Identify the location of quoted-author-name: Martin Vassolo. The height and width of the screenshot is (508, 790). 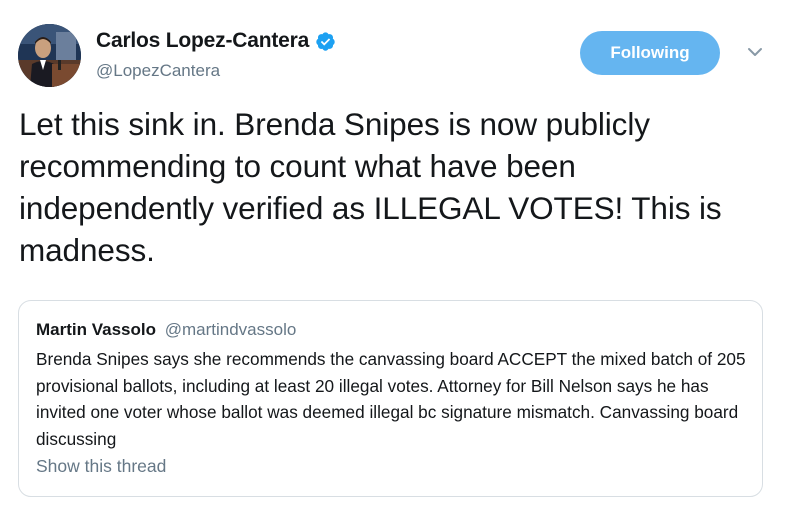
(96, 329).